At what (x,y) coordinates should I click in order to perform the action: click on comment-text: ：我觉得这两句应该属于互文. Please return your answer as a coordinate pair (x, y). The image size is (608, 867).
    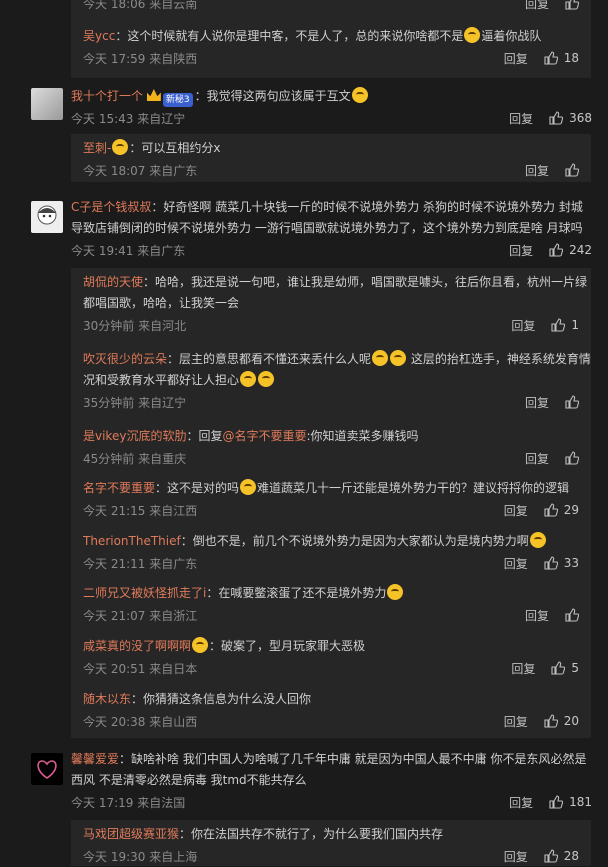
    Looking at the image, I should click on (272, 96).